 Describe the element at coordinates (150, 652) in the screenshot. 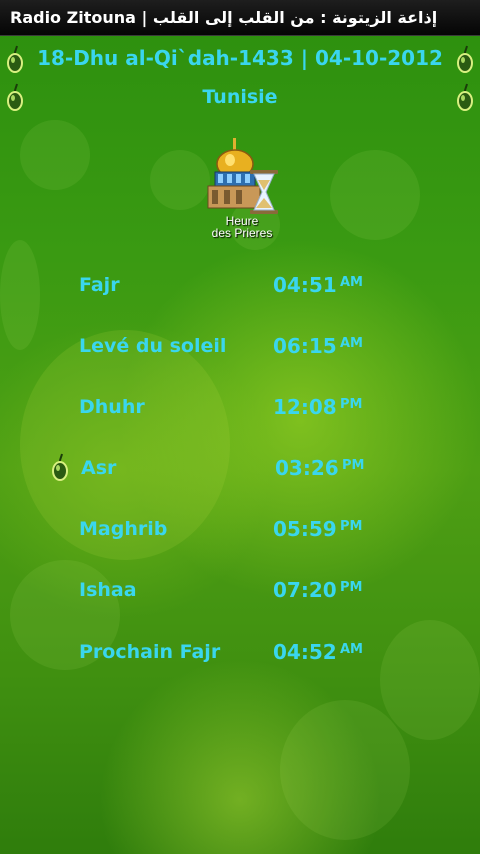

I see `prayer-name: Prochain Fajr` at that location.